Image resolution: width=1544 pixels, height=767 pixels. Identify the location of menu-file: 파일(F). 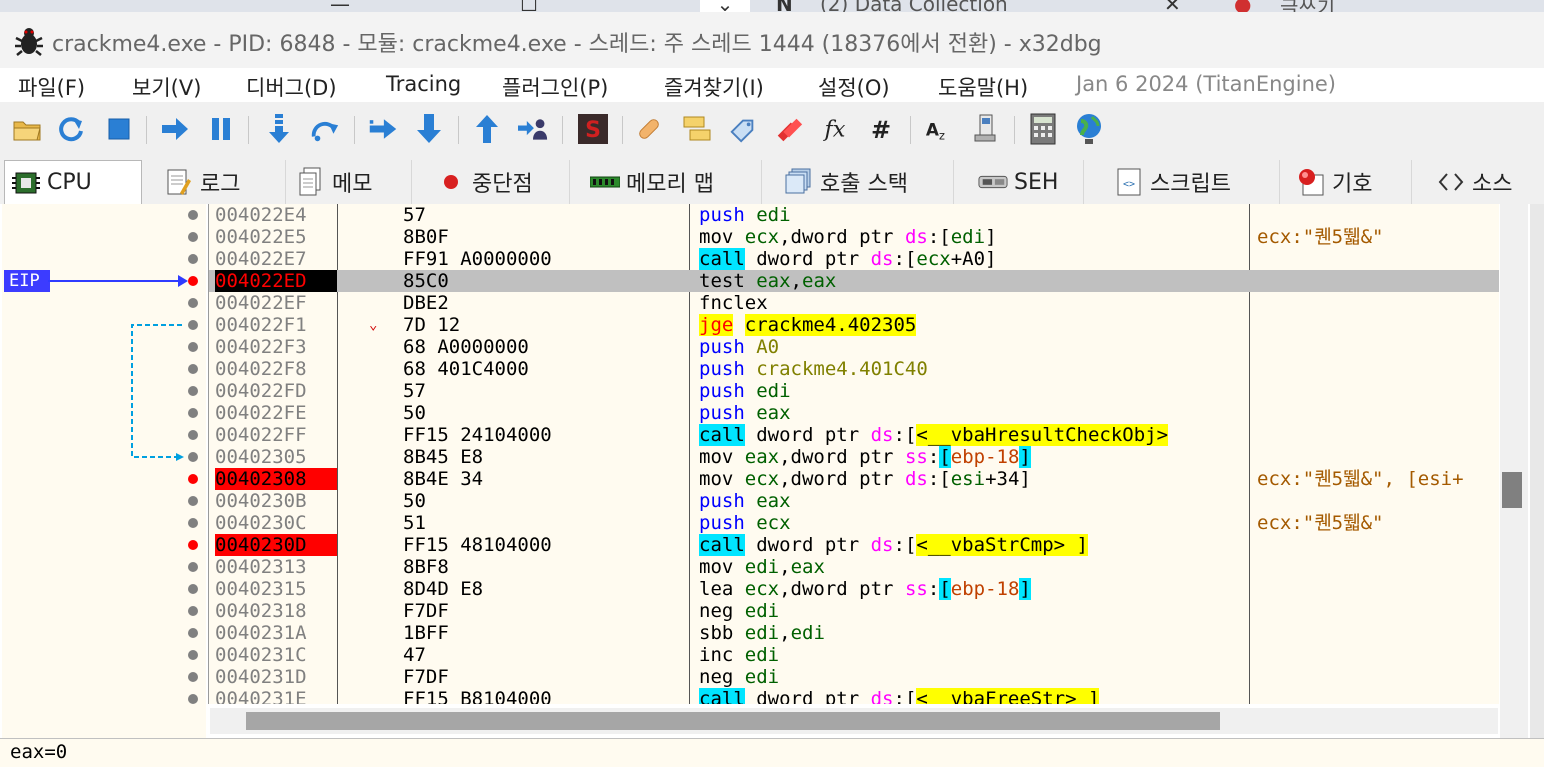
(51, 87).